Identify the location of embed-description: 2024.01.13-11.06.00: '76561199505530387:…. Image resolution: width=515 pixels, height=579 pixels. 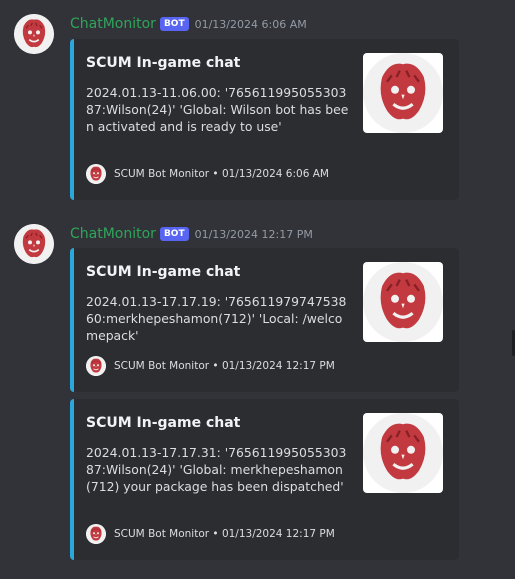
(217, 109).